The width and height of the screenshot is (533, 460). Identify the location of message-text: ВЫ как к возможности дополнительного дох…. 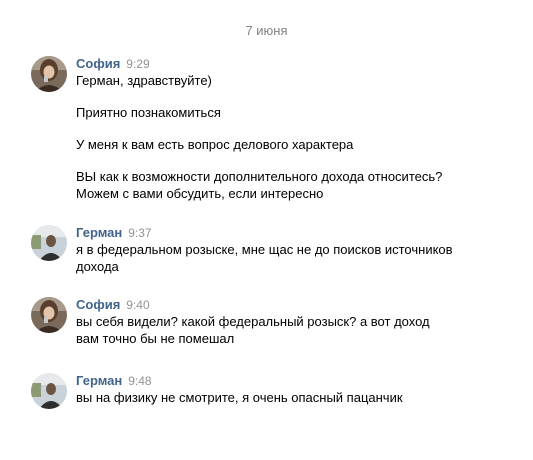
(259, 176).